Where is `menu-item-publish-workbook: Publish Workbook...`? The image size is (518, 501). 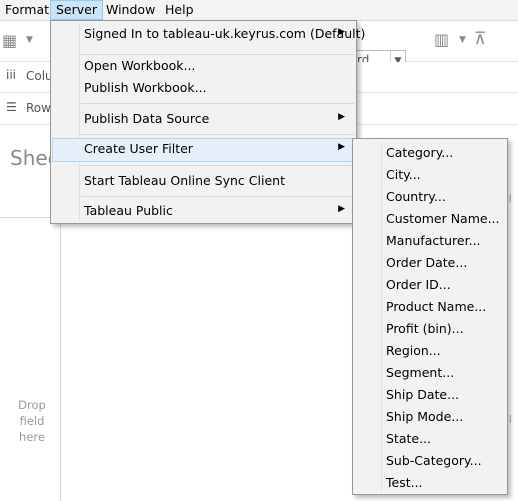 menu-item-publish-workbook: Publish Workbook... is located at coordinates (203, 88).